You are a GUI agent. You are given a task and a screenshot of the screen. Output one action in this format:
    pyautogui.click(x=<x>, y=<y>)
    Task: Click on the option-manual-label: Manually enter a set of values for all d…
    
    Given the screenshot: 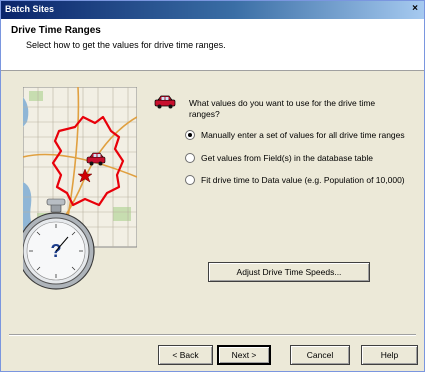 What is the action you would take?
    pyautogui.click(x=303, y=135)
    